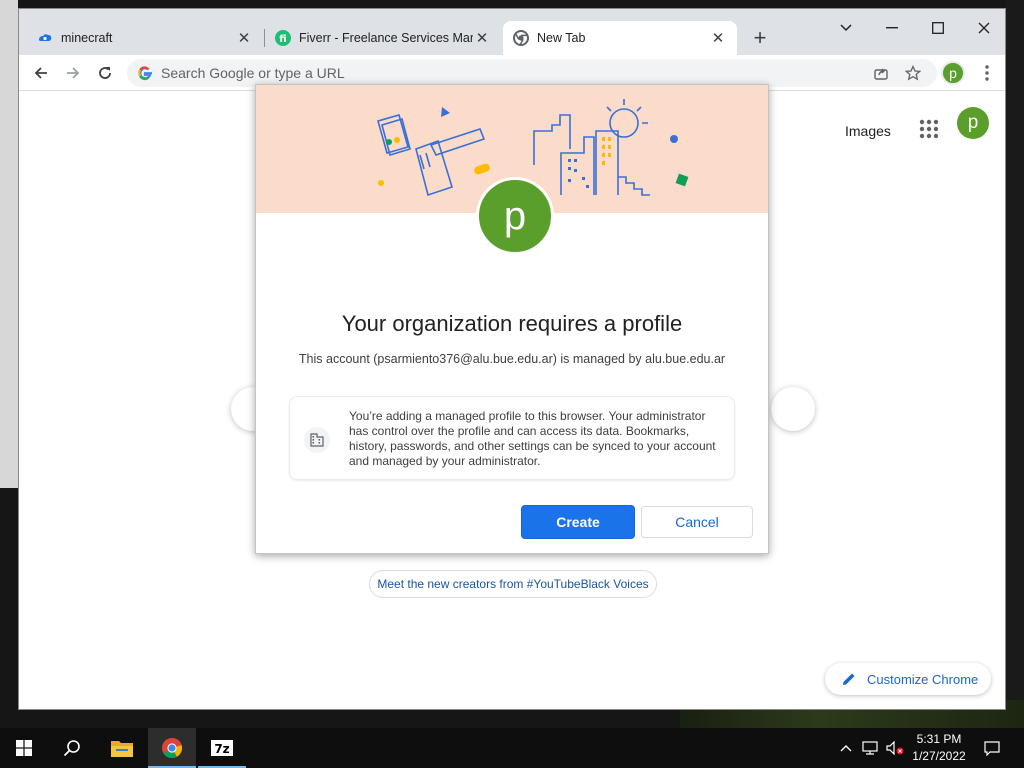 The width and height of the screenshot is (1024, 768). What do you see at coordinates (561, 38) in the screenshot?
I see `tab-title: New Tab` at bounding box center [561, 38].